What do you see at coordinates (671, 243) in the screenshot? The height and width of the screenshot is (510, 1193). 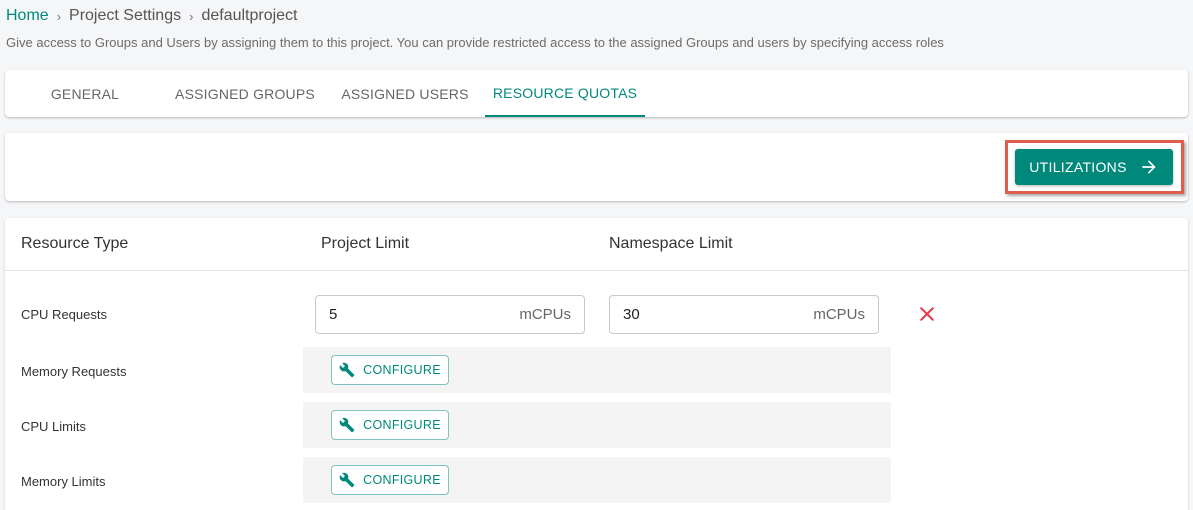 I see `header-namespace-limit: Namespace Limit` at bounding box center [671, 243].